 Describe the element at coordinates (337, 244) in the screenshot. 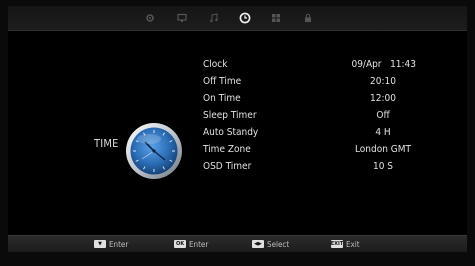

I see `exit-key-icon: EXIT` at that location.